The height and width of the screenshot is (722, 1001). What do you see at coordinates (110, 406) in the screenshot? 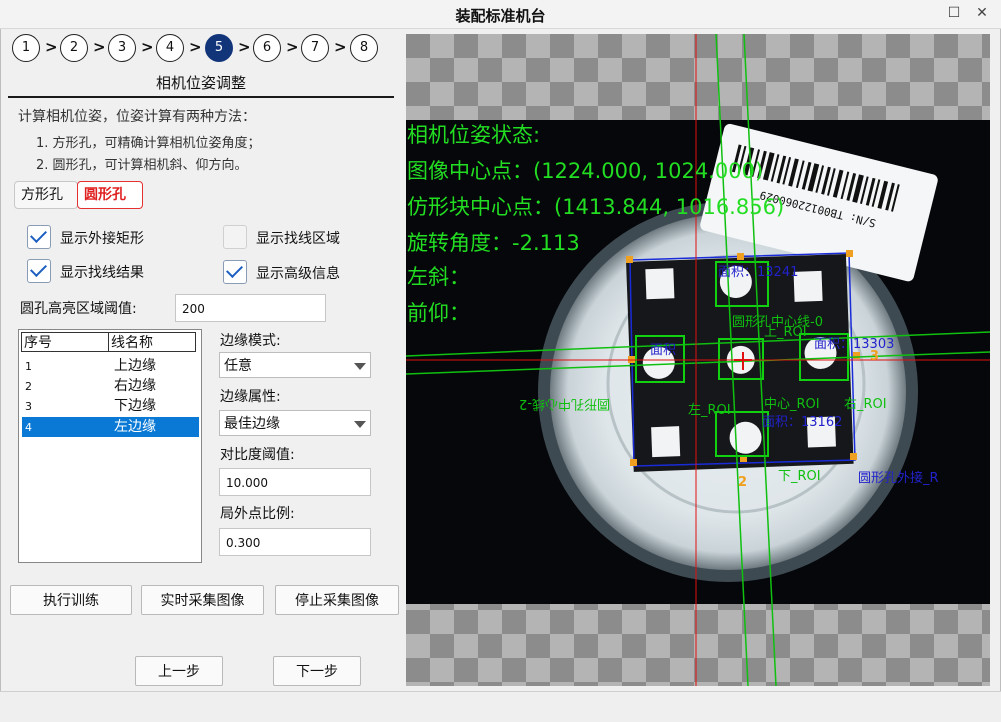
I see `table-row: 3 下边缘` at bounding box center [110, 406].